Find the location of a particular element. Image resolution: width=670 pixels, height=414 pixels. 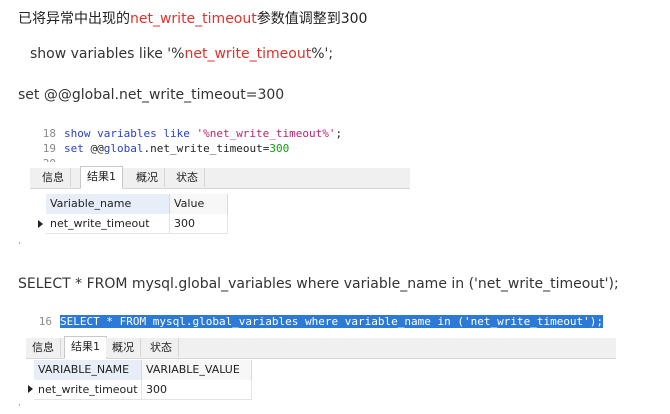

line-number: 20 is located at coordinates (43, 159).